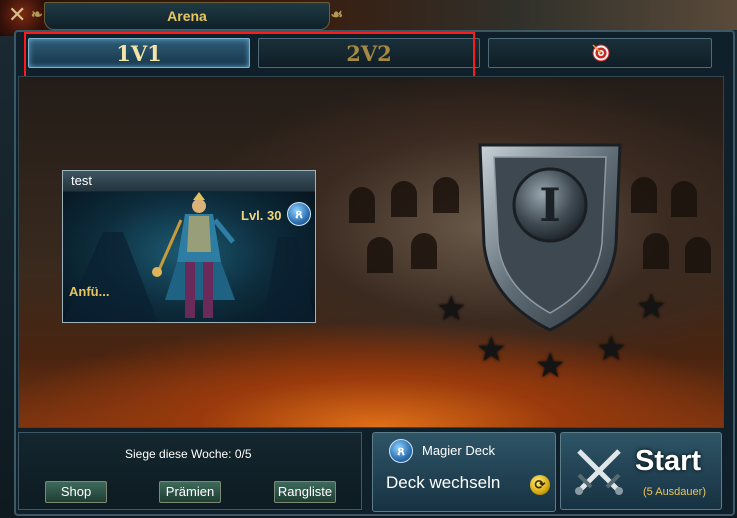  What do you see at coordinates (37, 14) in the screenshot?
I see `ornament-left-icon: ❧` at bounding box center [37, 14].